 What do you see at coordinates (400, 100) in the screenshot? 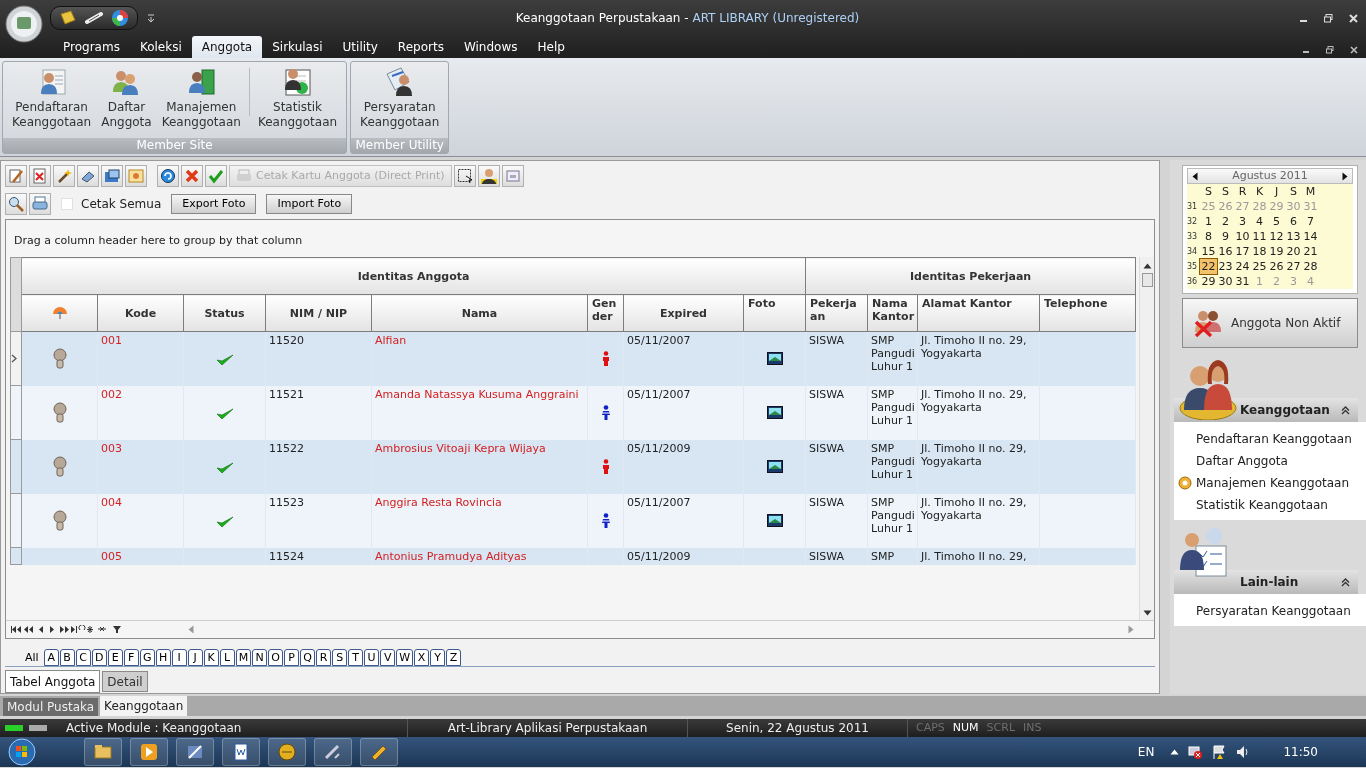
I see `ribbon-button: Persyaratan Keanggotaan` at bounding box center [400, 100].